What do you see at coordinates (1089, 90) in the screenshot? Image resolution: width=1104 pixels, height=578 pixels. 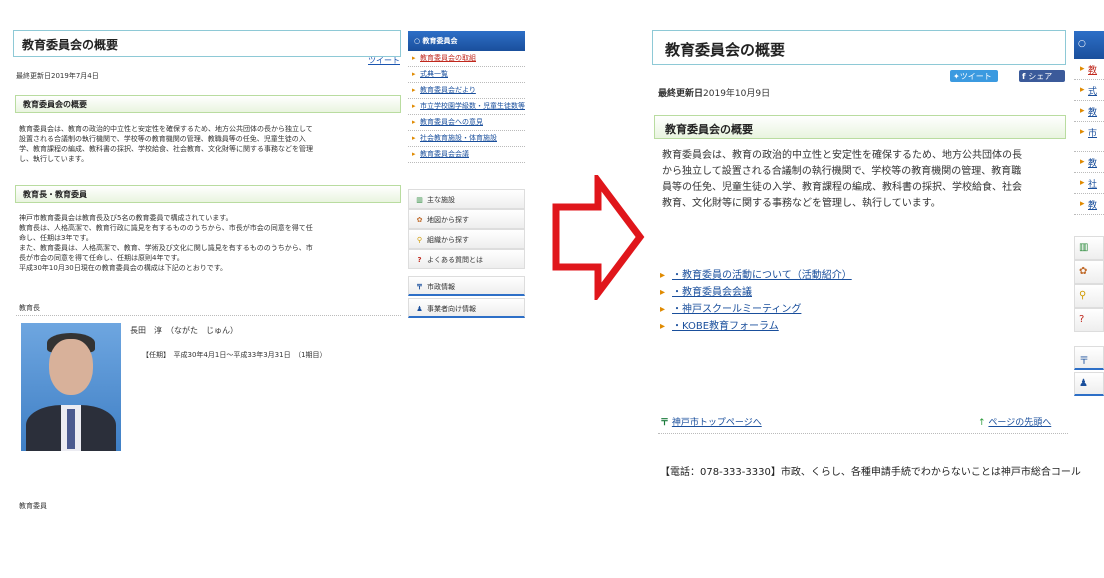 I see `sidebar-item: 式` at bounding box center [1089, 90].